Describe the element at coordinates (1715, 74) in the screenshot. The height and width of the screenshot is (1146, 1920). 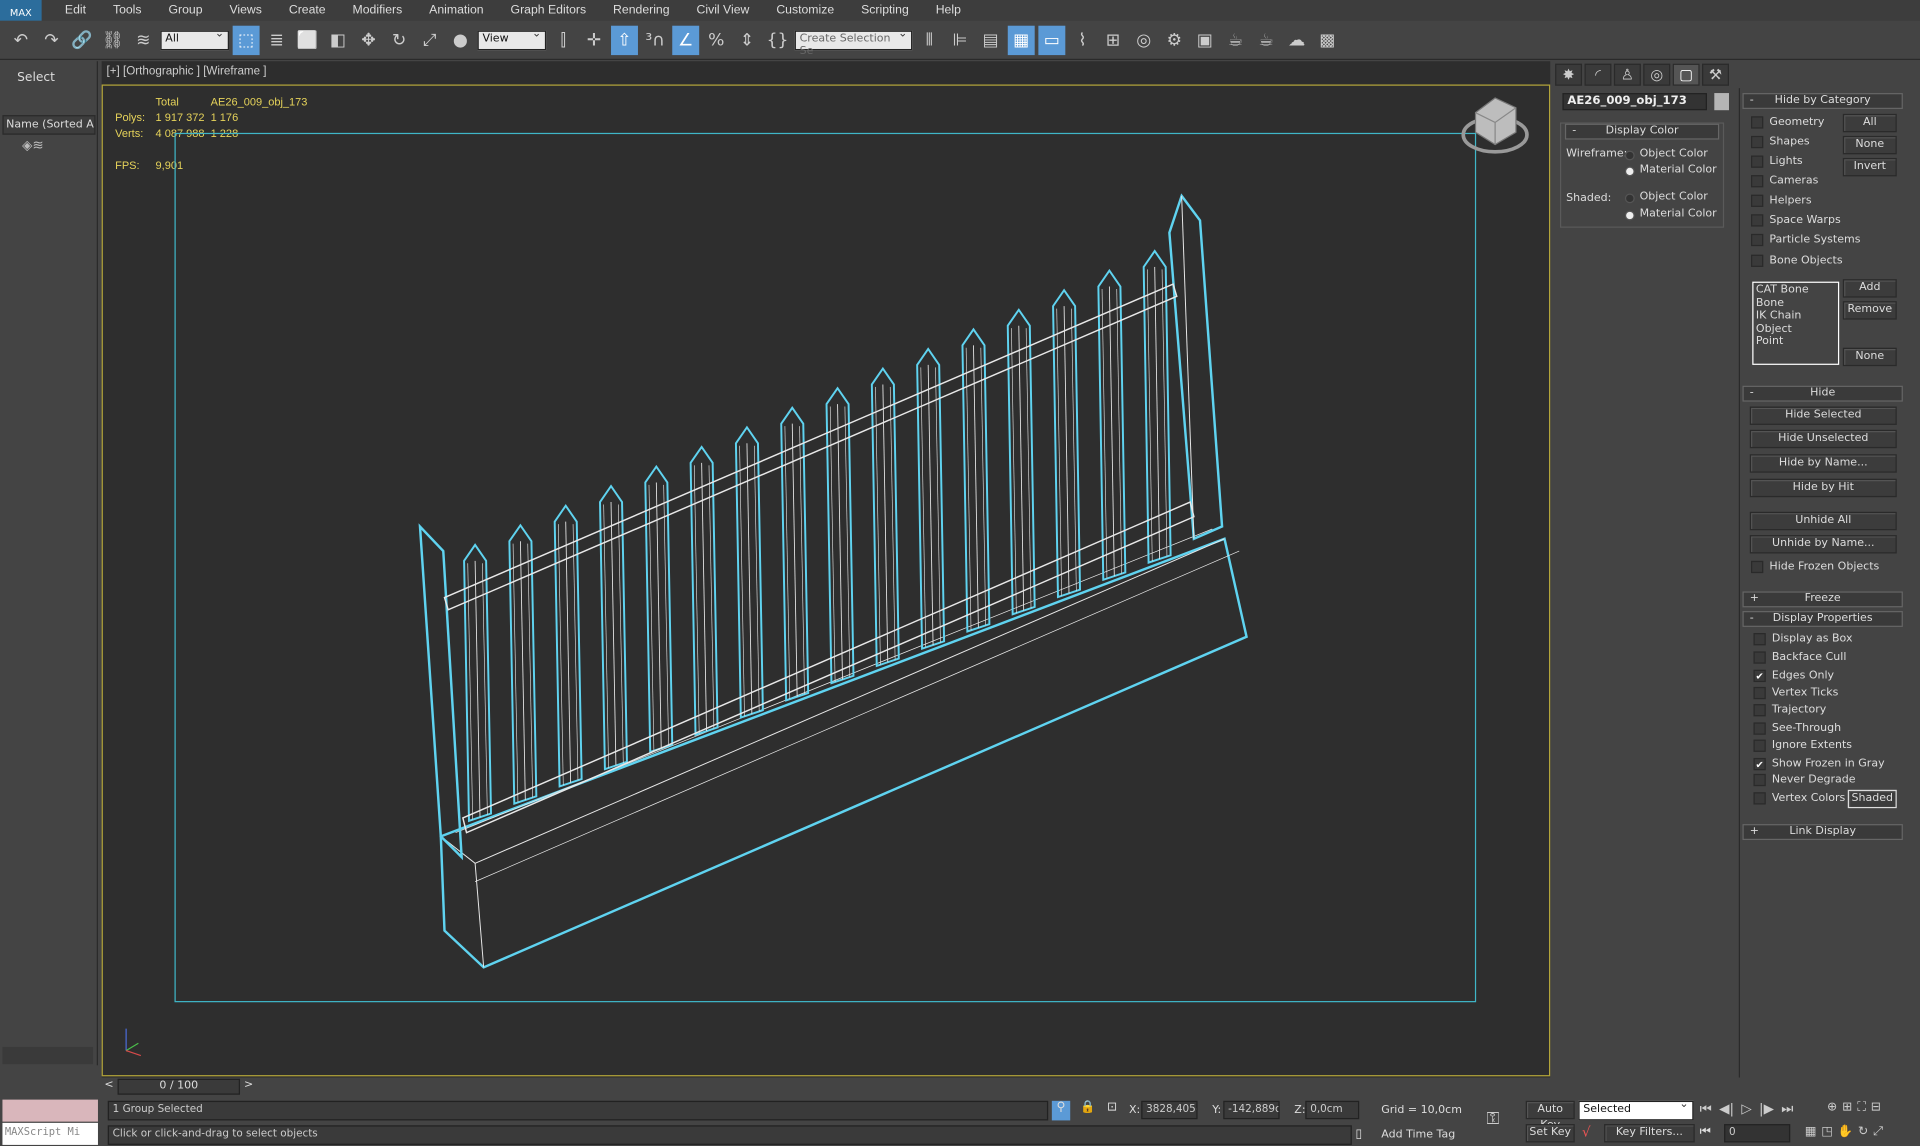
I see `utilities-tab-icon: ⚒` at that location.